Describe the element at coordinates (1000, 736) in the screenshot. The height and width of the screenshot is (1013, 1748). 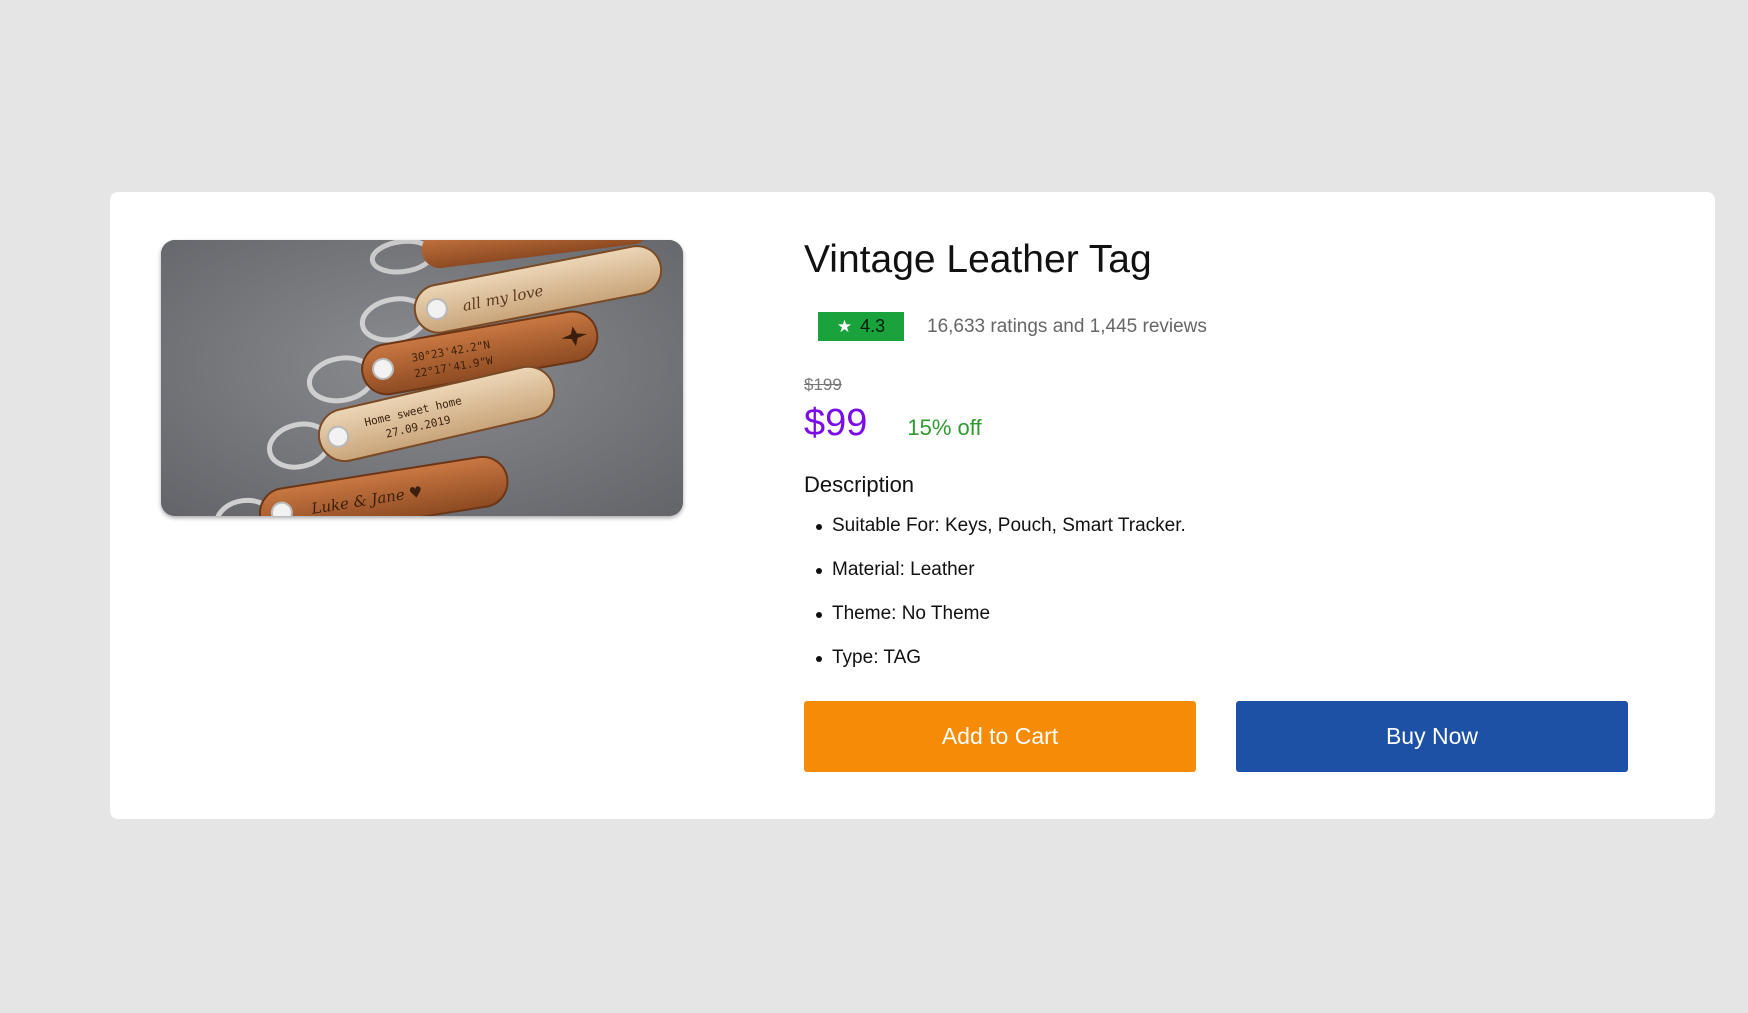
I see `add-to-cart-button: Add to Cart` at that location.